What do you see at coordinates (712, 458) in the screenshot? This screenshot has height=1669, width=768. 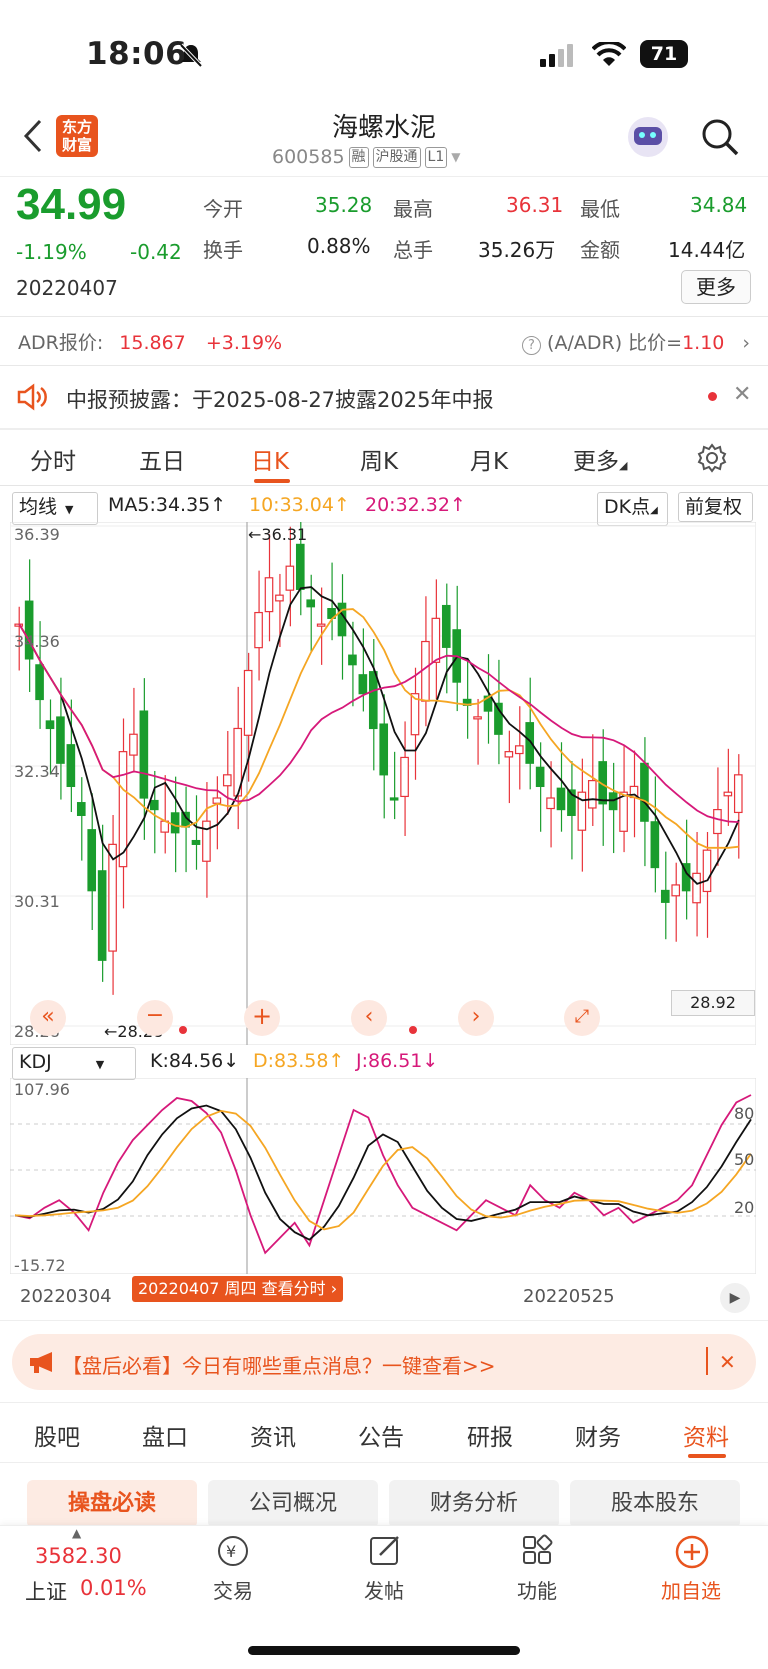 I see `settings-gear-icon` at bounding box center [712, 458].